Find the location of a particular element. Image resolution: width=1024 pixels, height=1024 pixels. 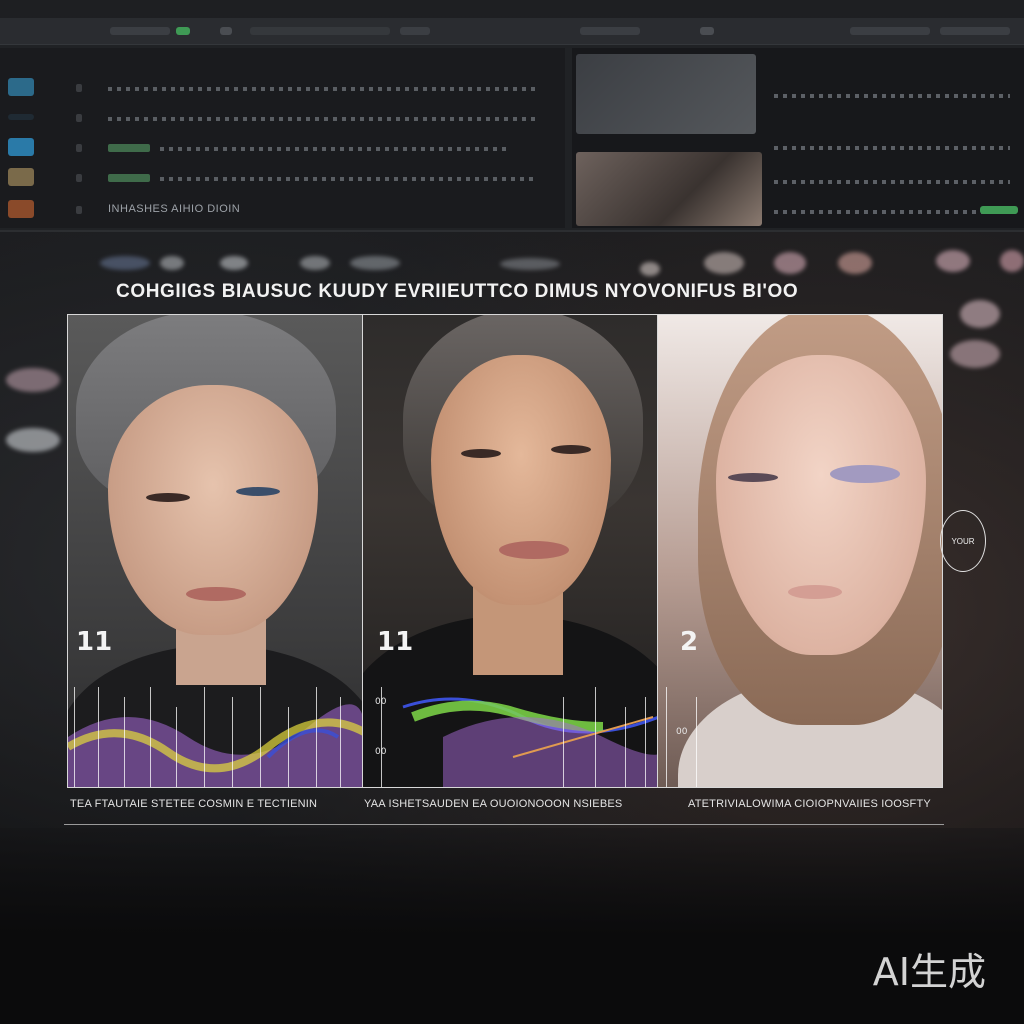

toolbar-status-icon is located at coordinates (183, 31).